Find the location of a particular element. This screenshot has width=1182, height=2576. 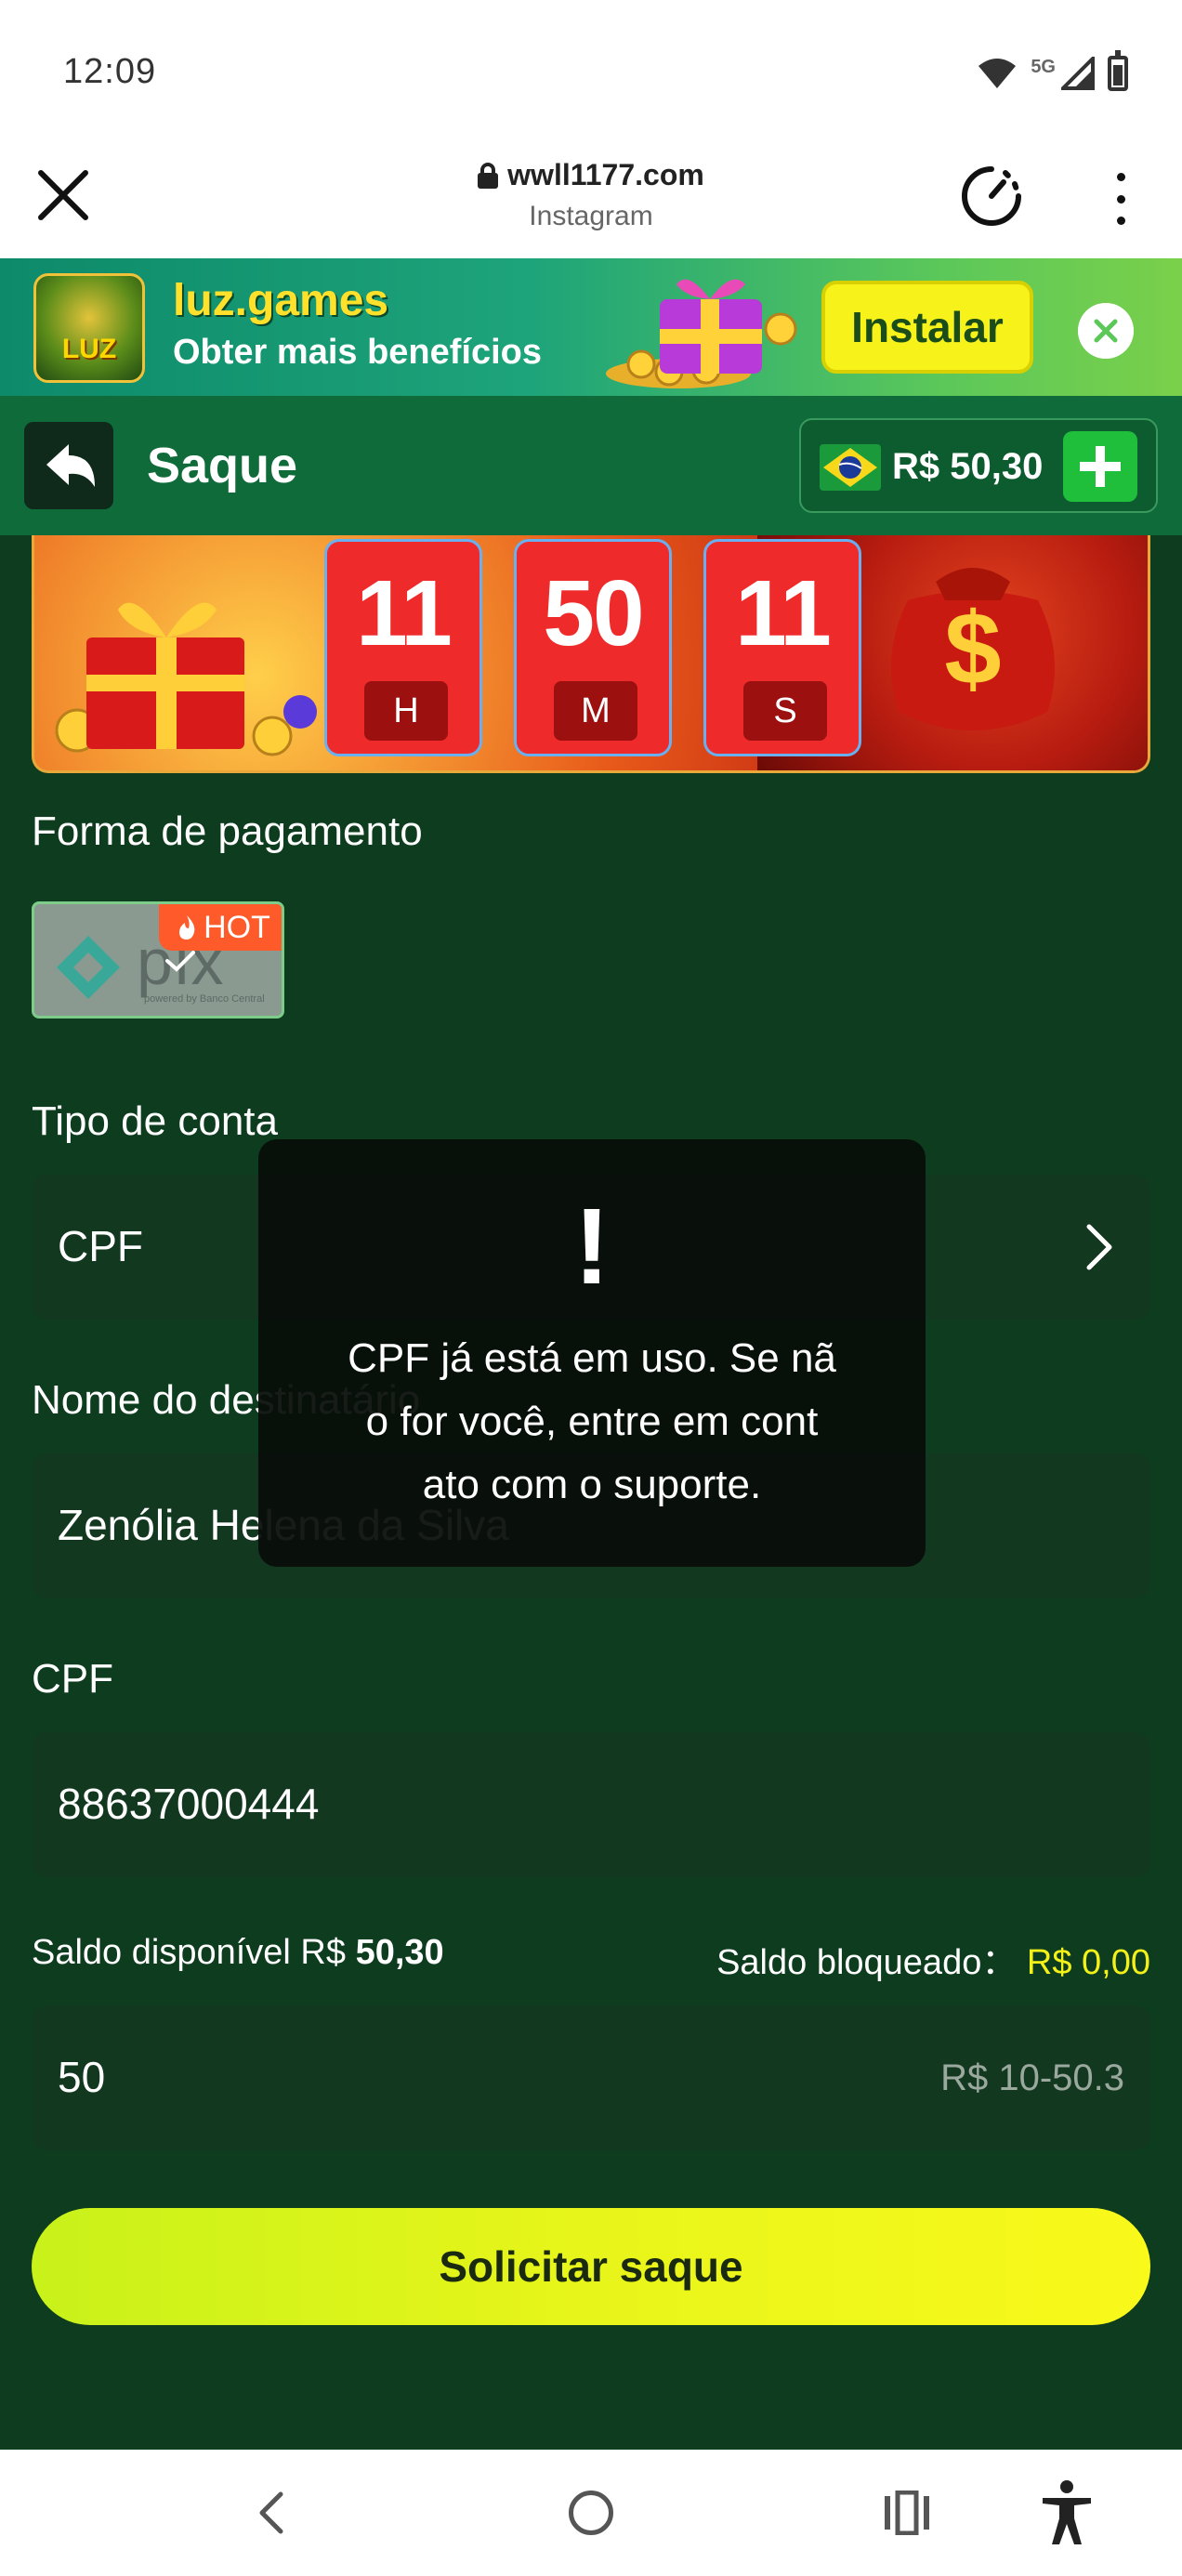

gift-coins-illustration is located at coordinates (701, 333).